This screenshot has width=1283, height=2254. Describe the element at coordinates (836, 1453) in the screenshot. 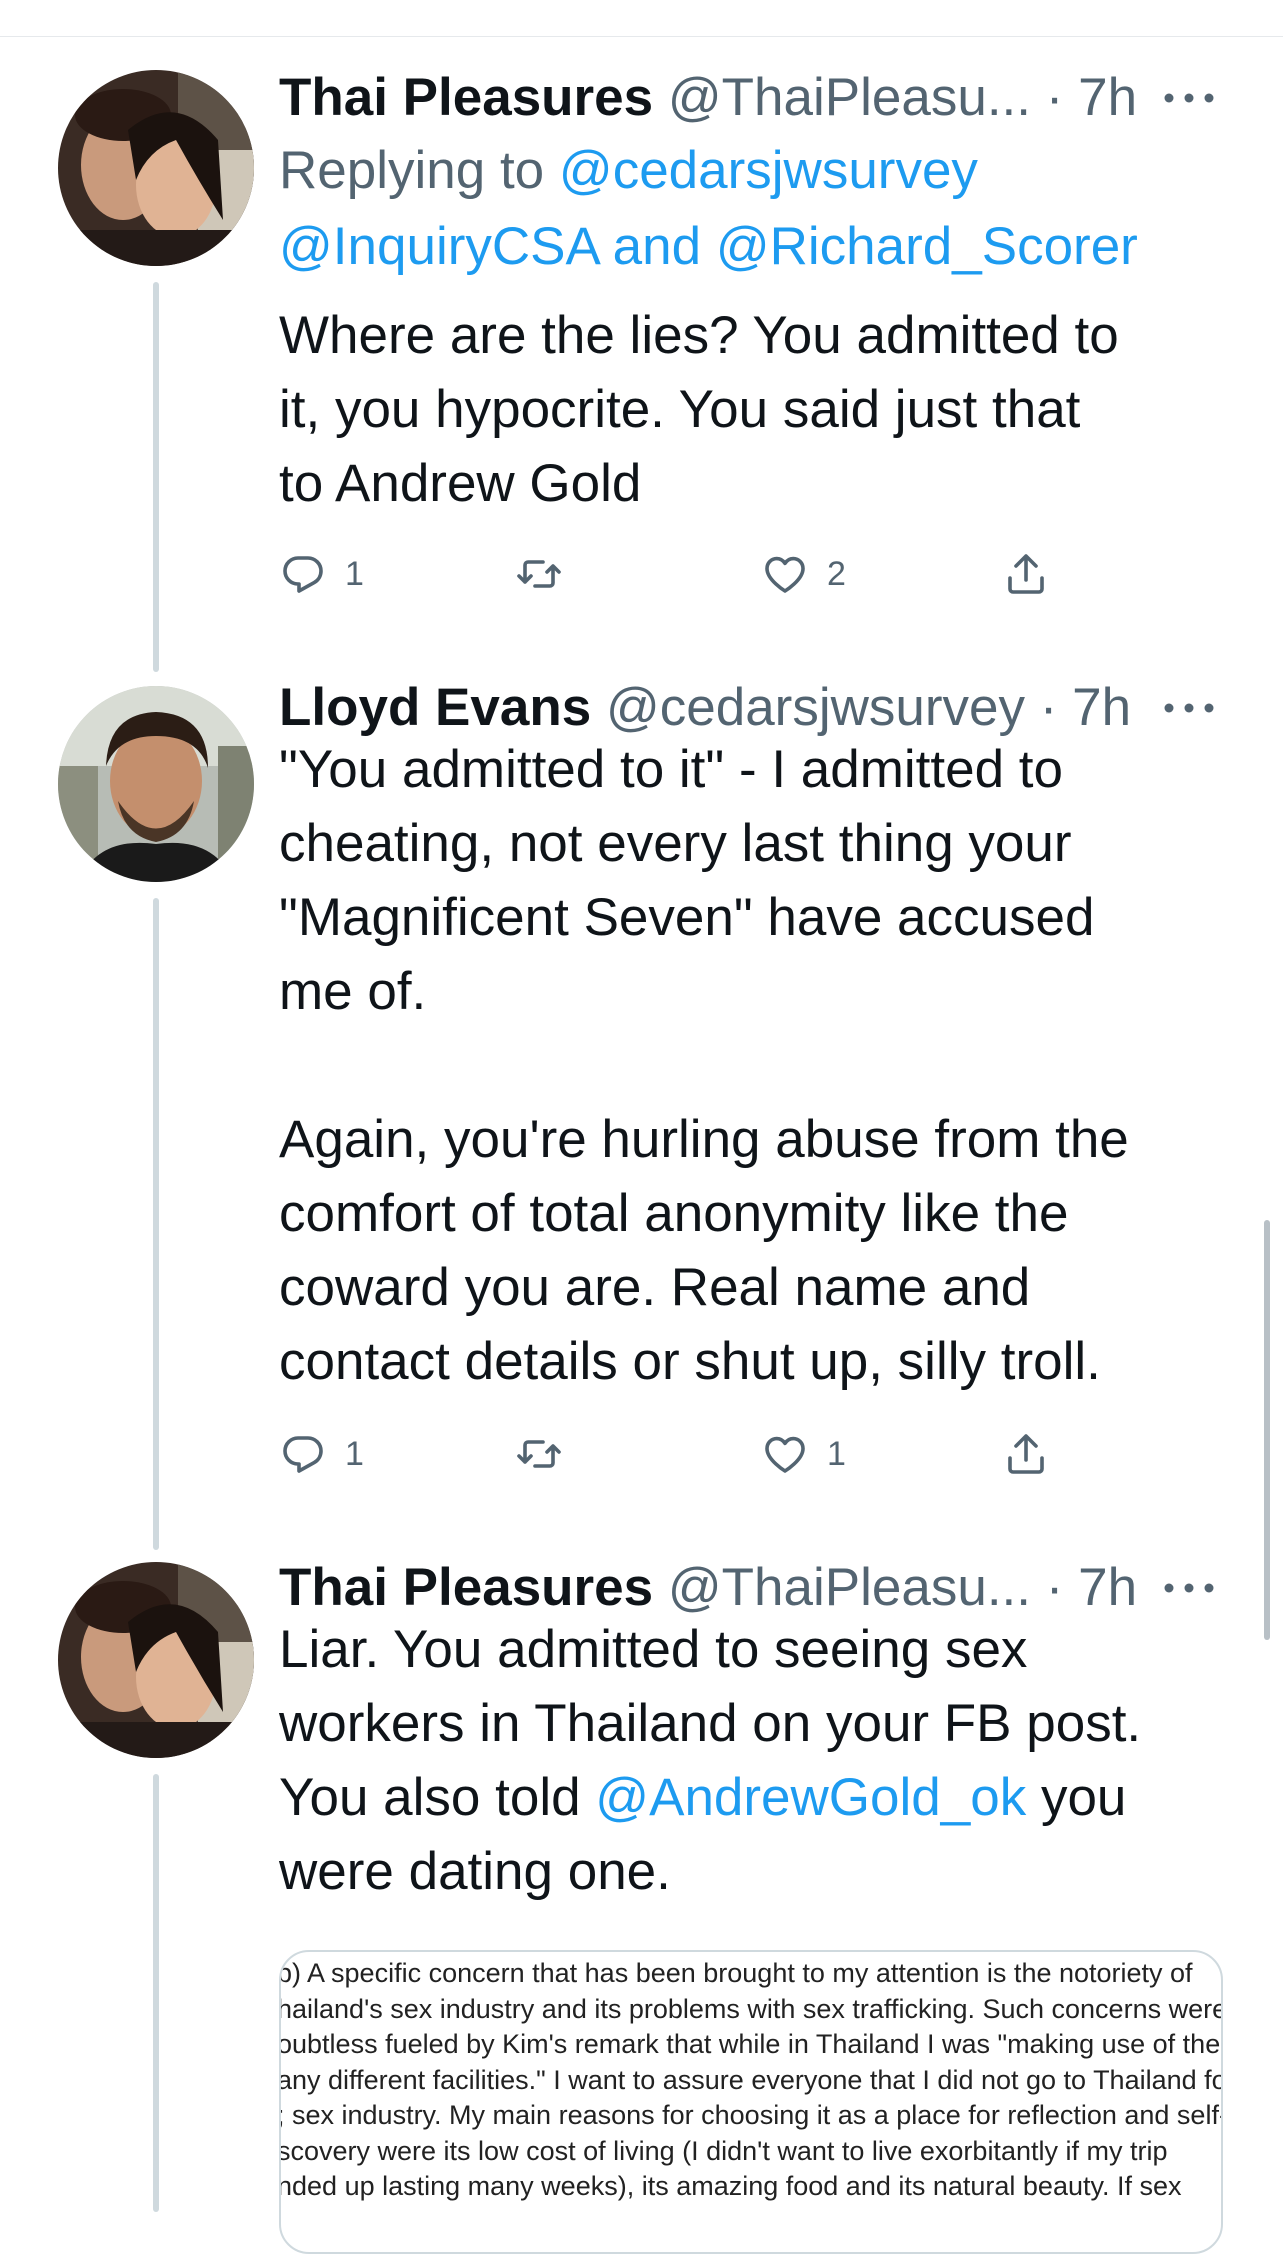

I see `like-count: 1` at that location.